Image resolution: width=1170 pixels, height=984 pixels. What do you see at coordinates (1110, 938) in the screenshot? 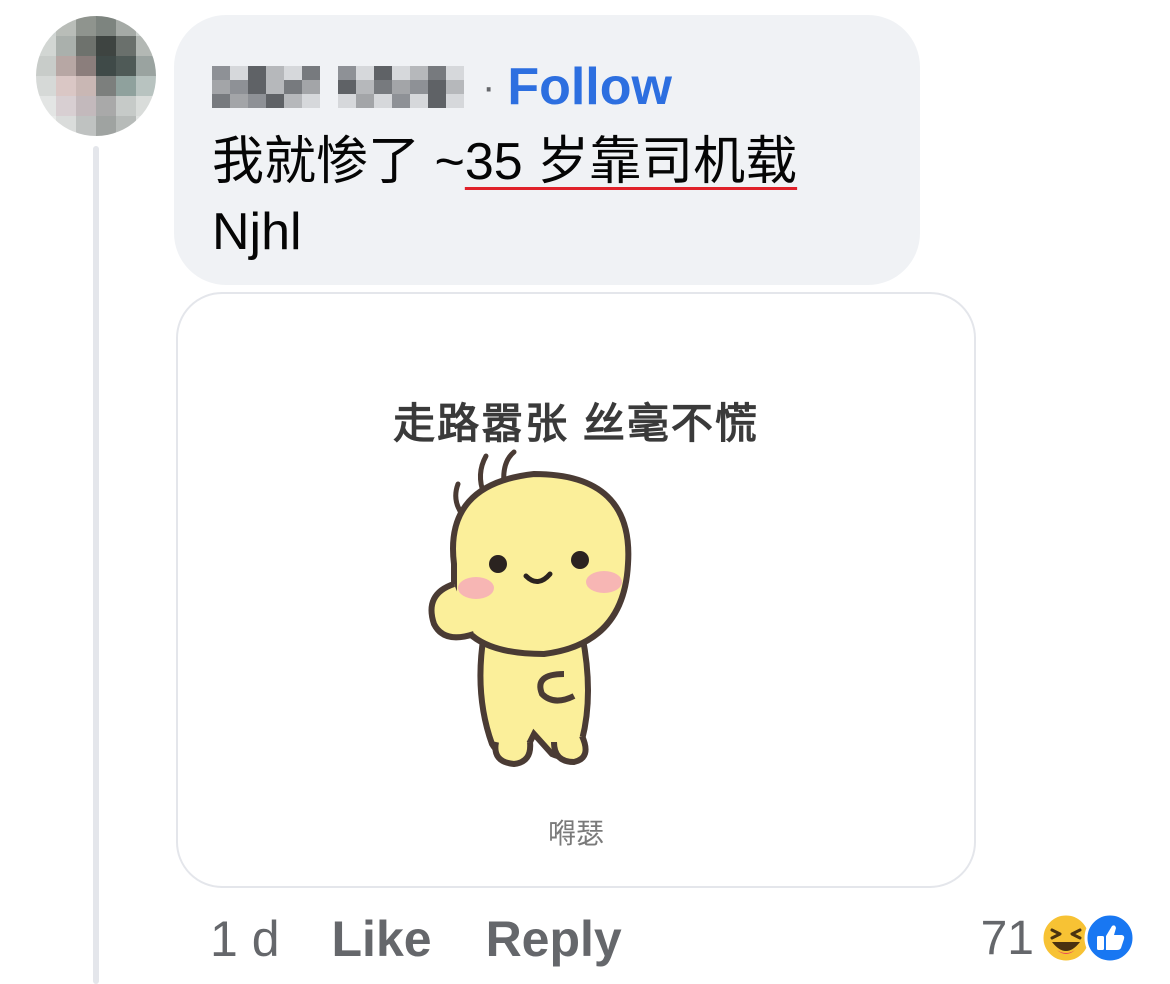
I see `like-reaction-icon` at bounding box center [1110, 938].